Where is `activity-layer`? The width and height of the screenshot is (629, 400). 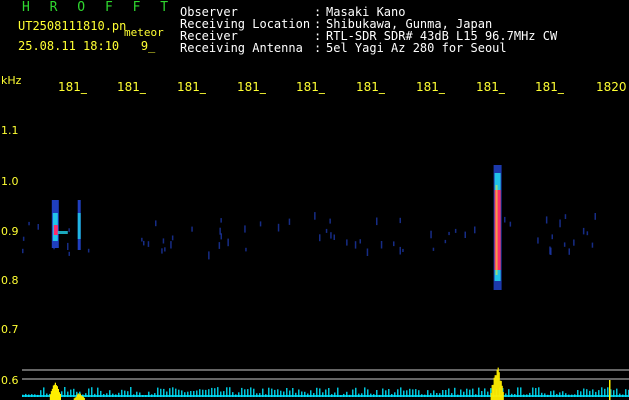 activity-layer is located at coordinates (325, 383).